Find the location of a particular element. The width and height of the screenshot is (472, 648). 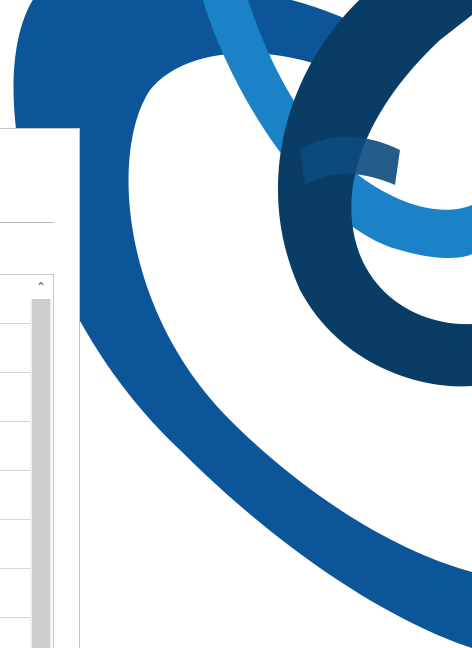

scrollbar-thumb is located at coordinates (41, 473).